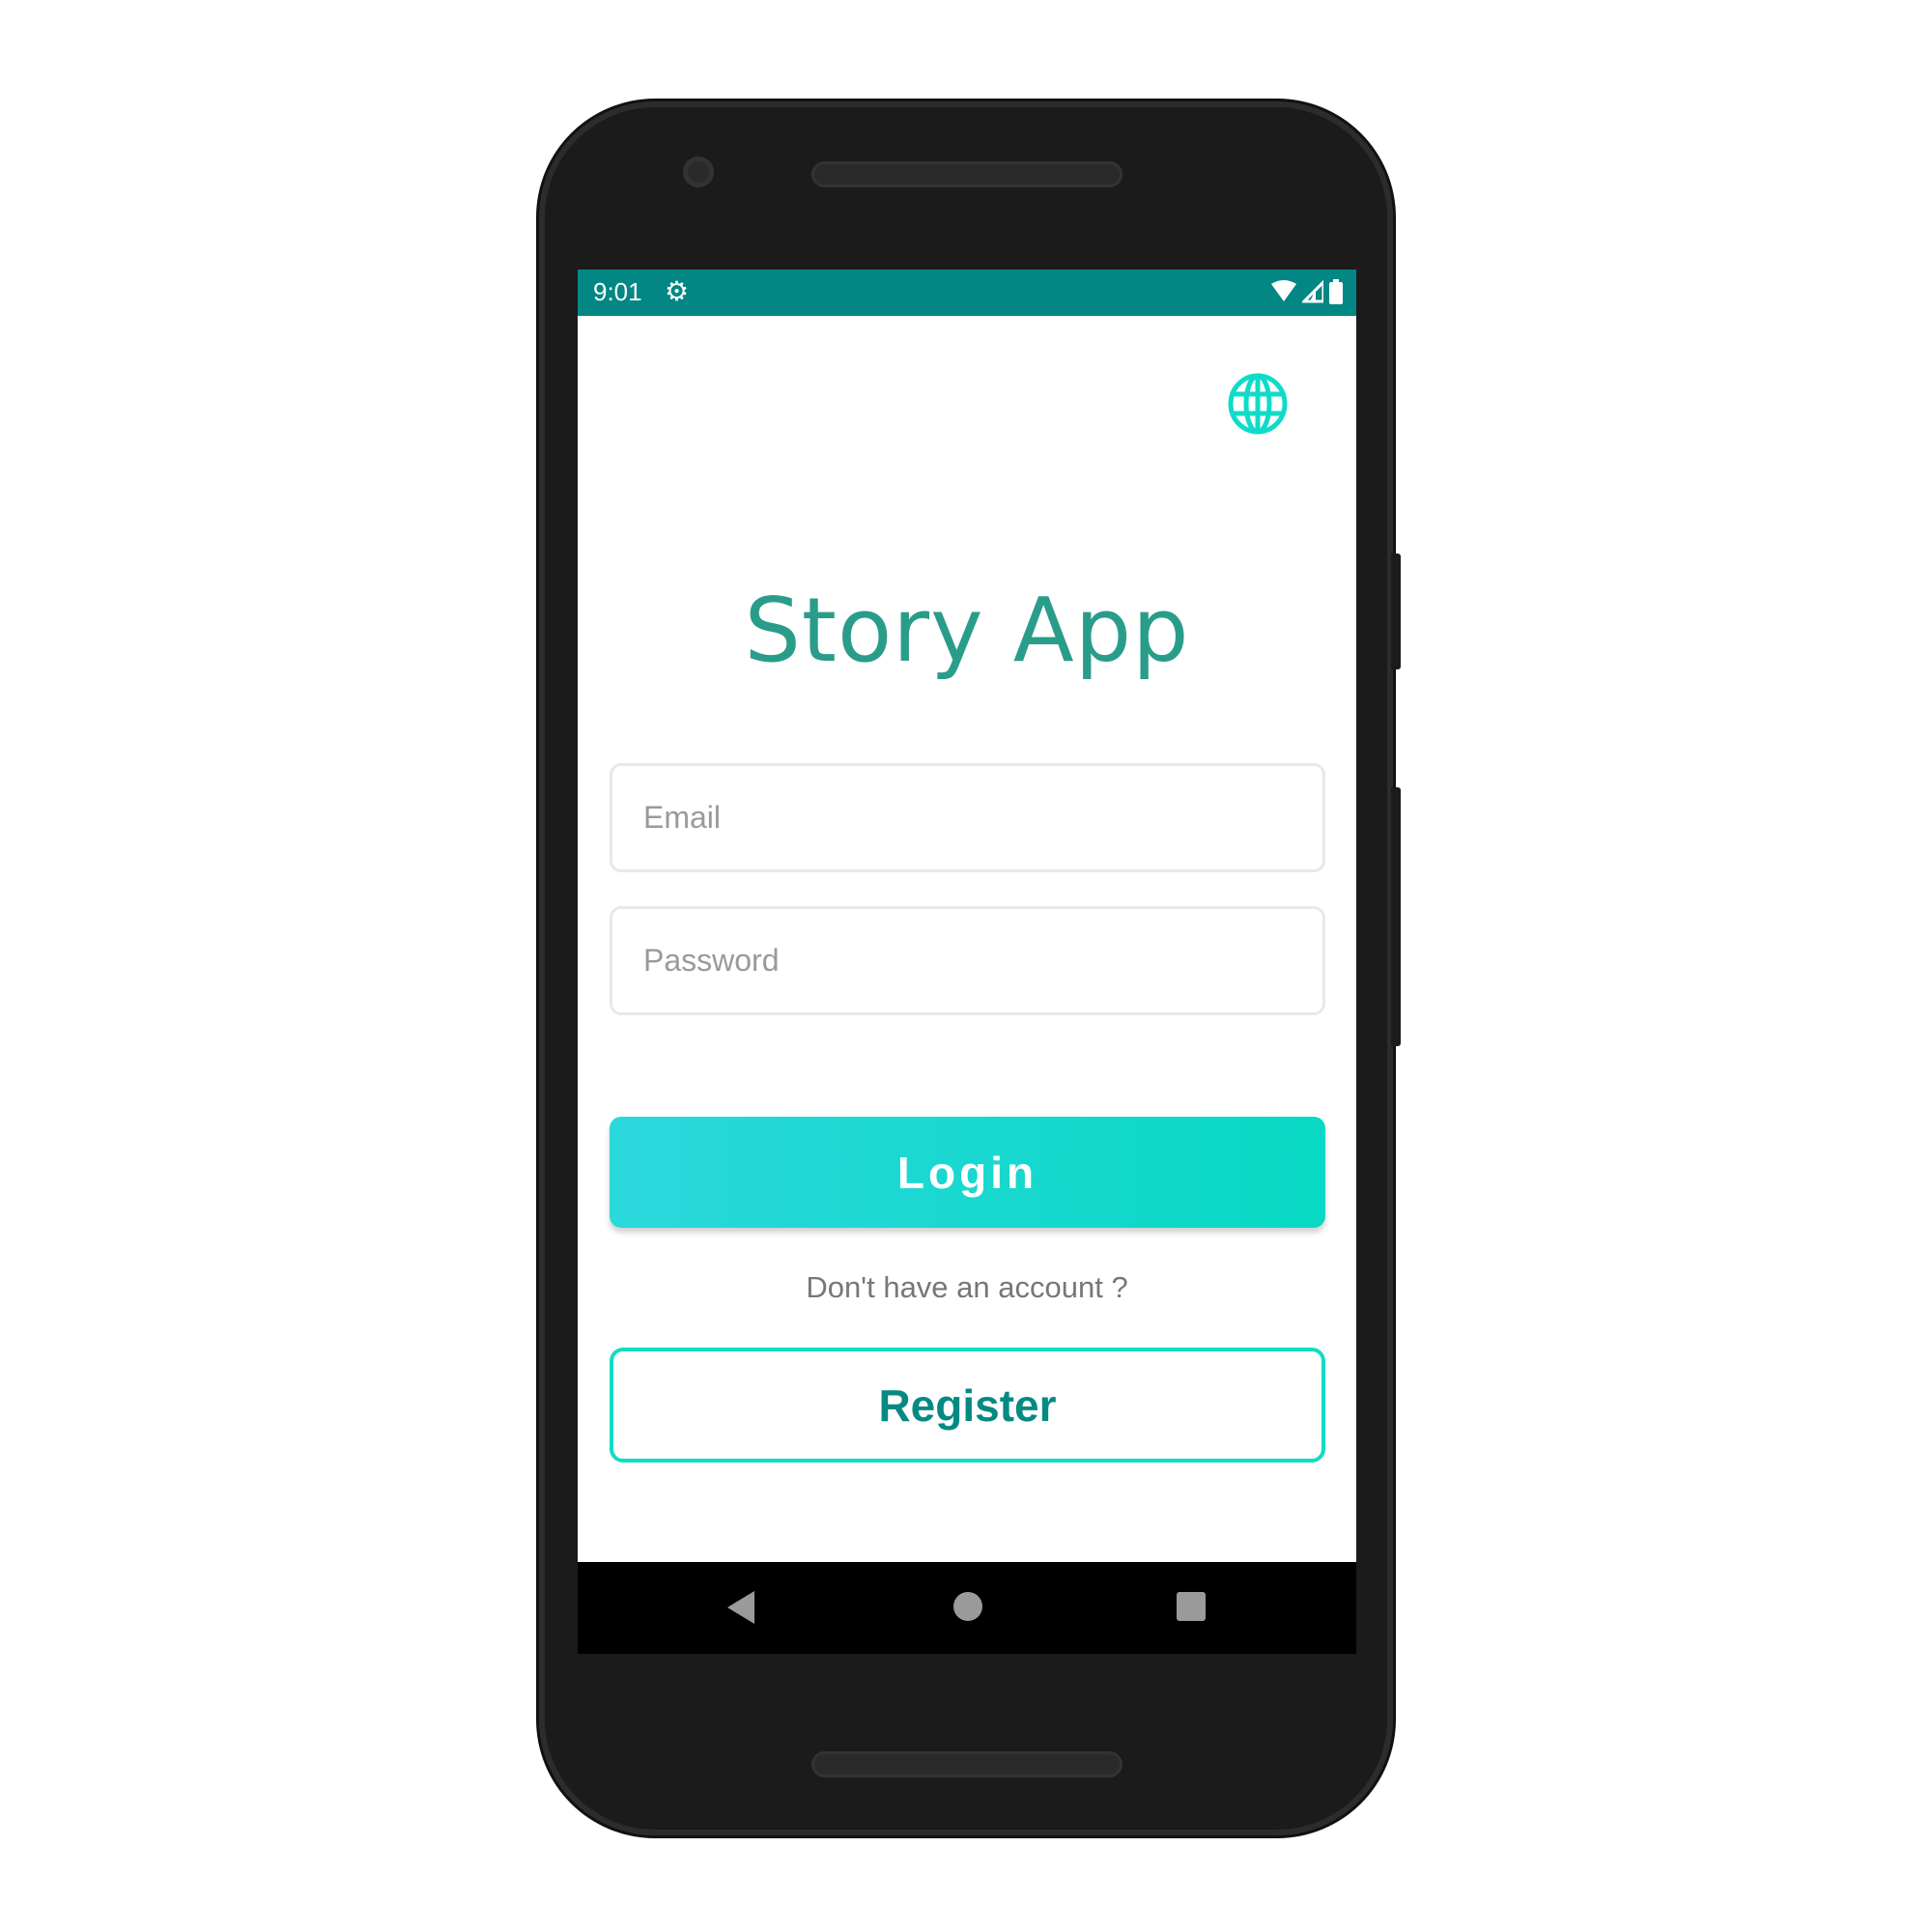 The width and height of the screenshot is (1932, 1932). I want to click on globe-icon, so click(1258, 404).